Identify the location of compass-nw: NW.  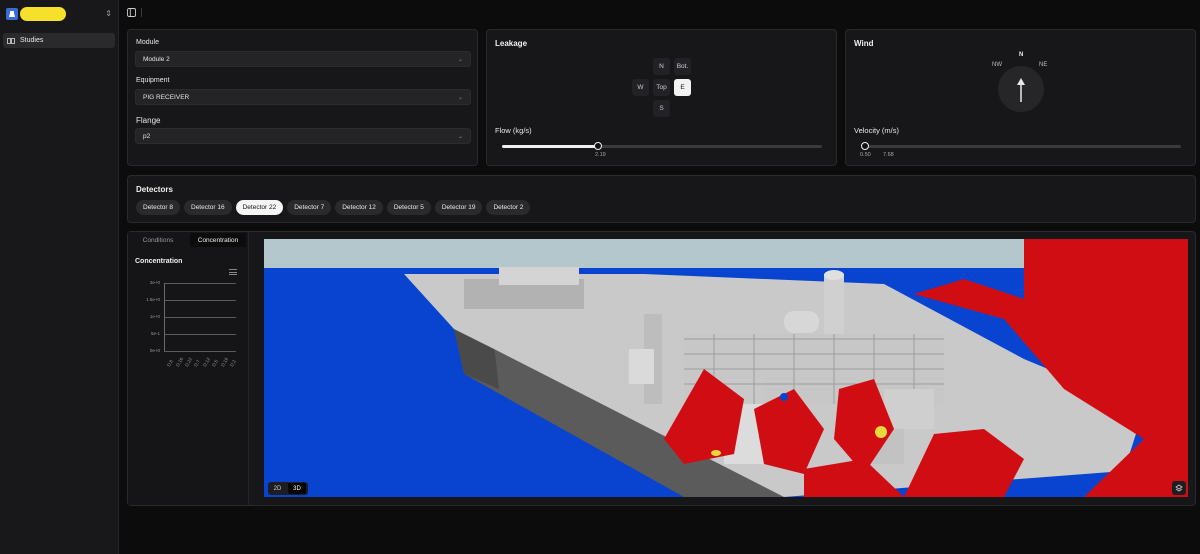
(997, 65).